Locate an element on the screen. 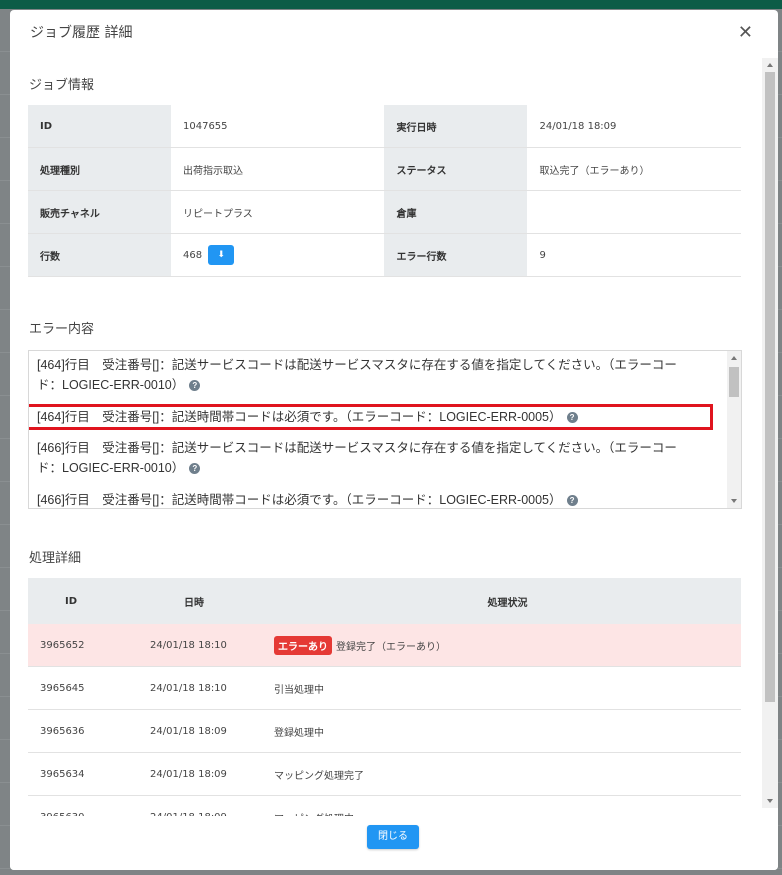 The width and height of the screenshot is (782, 875). app-header-bar is located at coordinates (391, 4).